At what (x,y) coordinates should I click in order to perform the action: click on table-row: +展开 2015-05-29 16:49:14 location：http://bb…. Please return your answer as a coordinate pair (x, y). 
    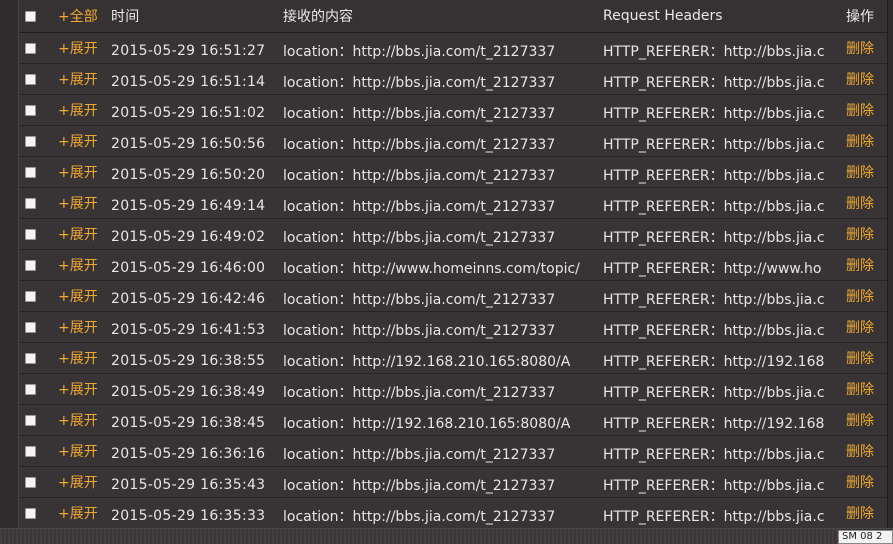
    Looking at the image, I should click on (453, 203).